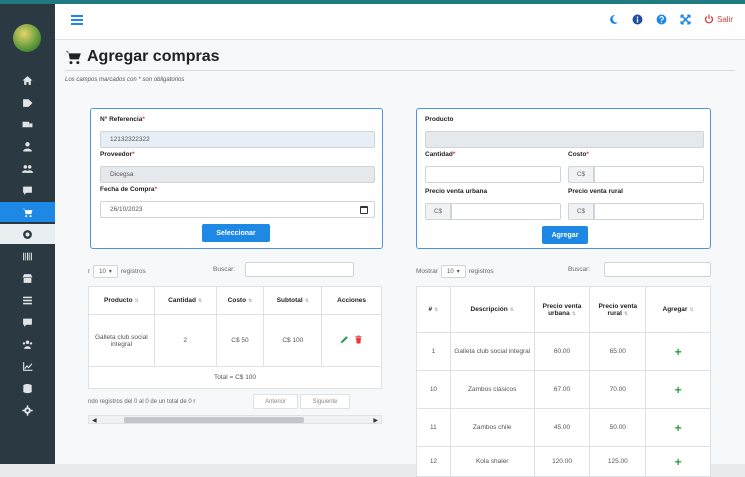  Describe the element at coordinates (293, 300) in the screenshot. I see `cart-header-subtotal: Subtotal ⇅` at that location.